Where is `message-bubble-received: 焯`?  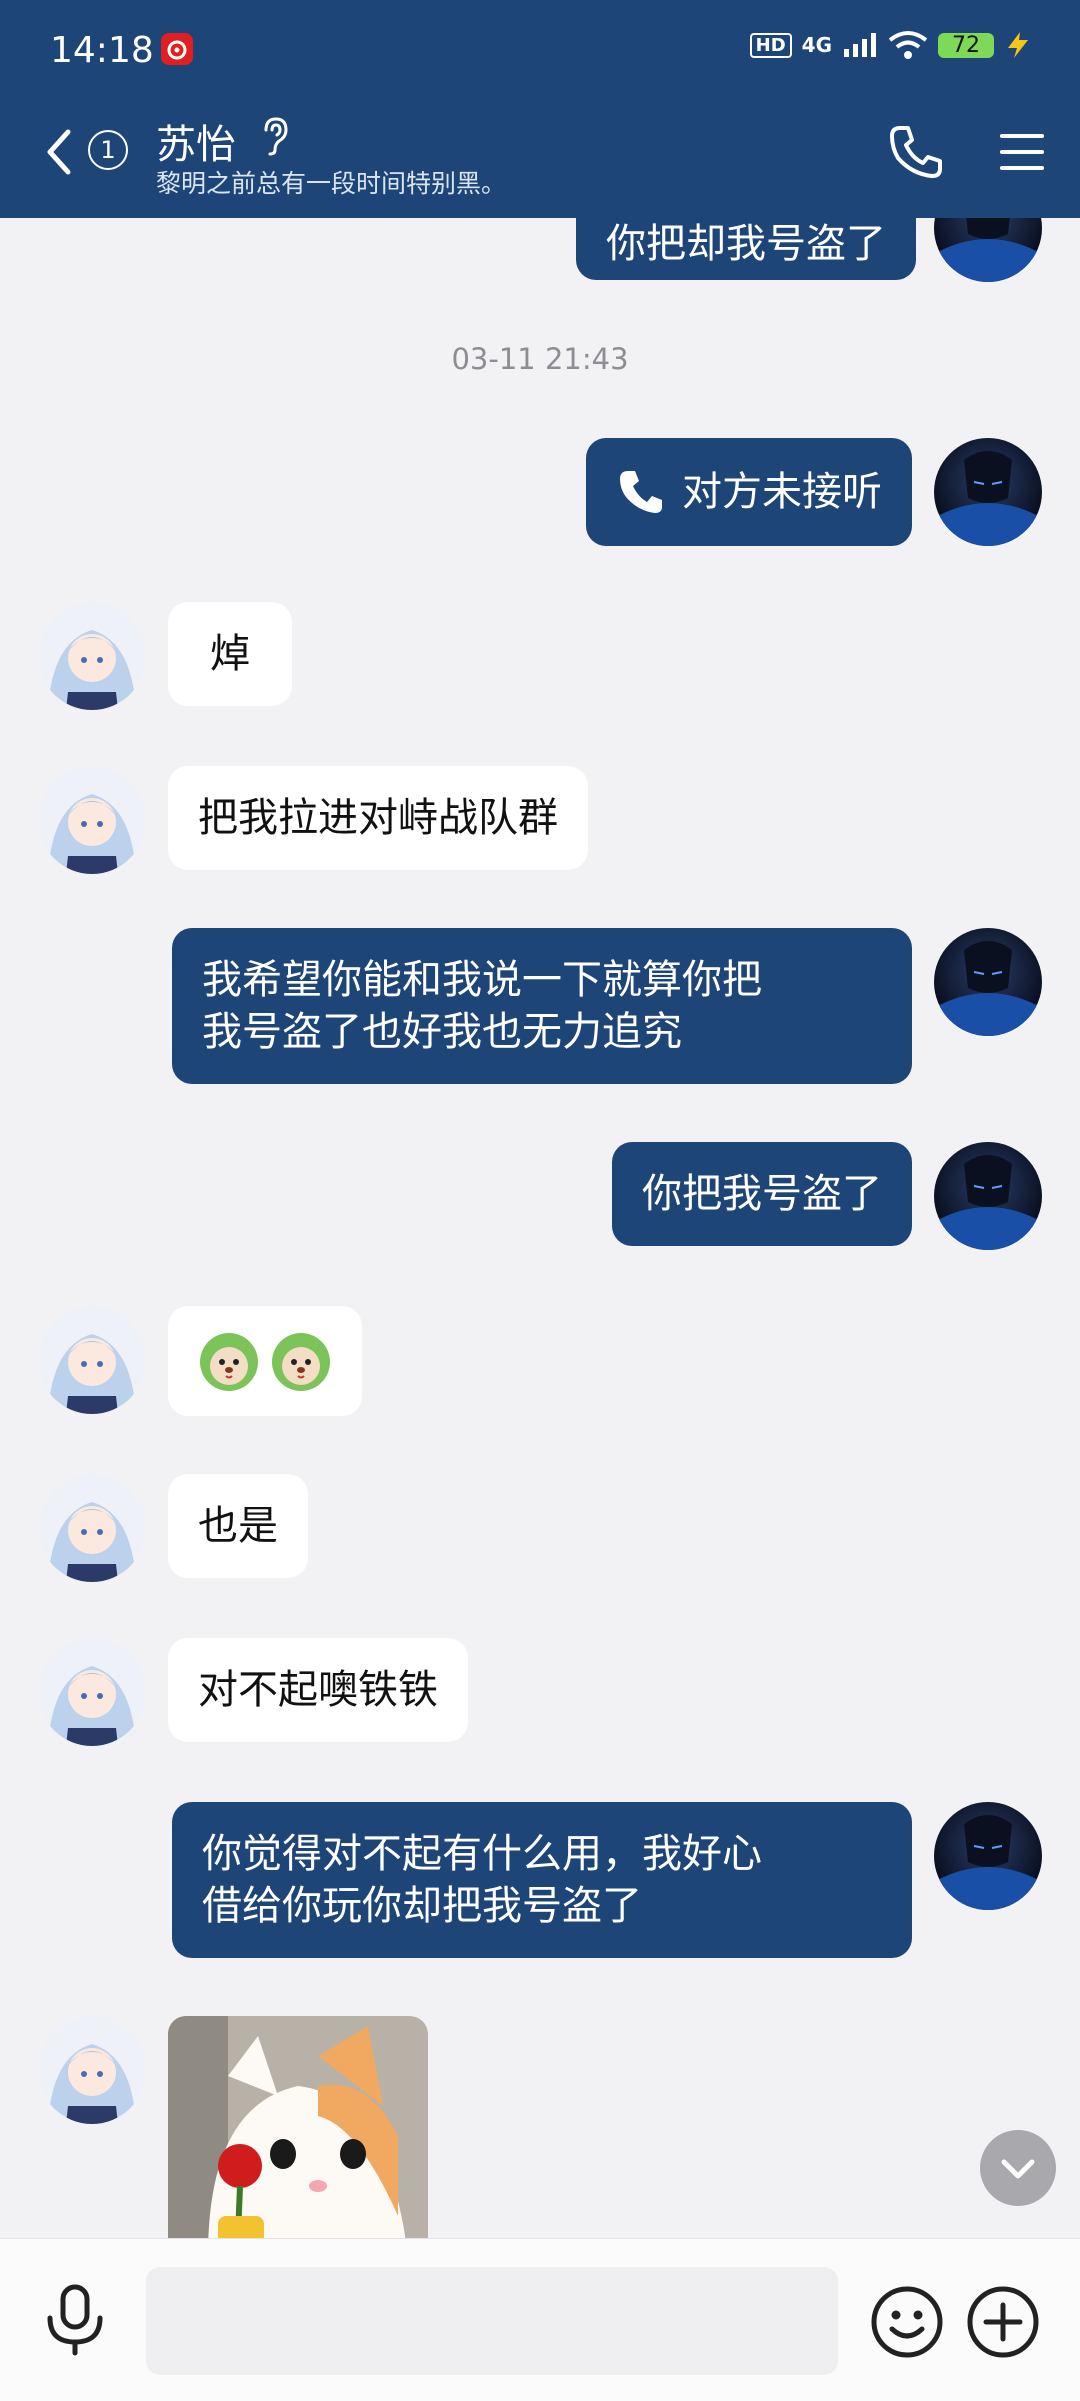 message-bubble-received: 焯 is located at coordinates (230, 654).